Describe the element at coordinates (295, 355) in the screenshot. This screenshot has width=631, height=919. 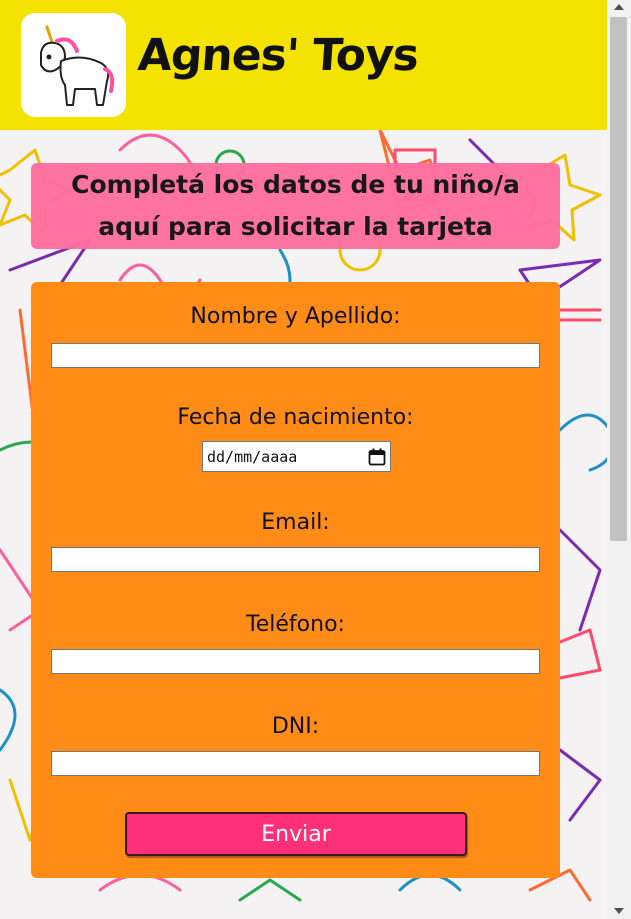
I see `name-input` at that location.